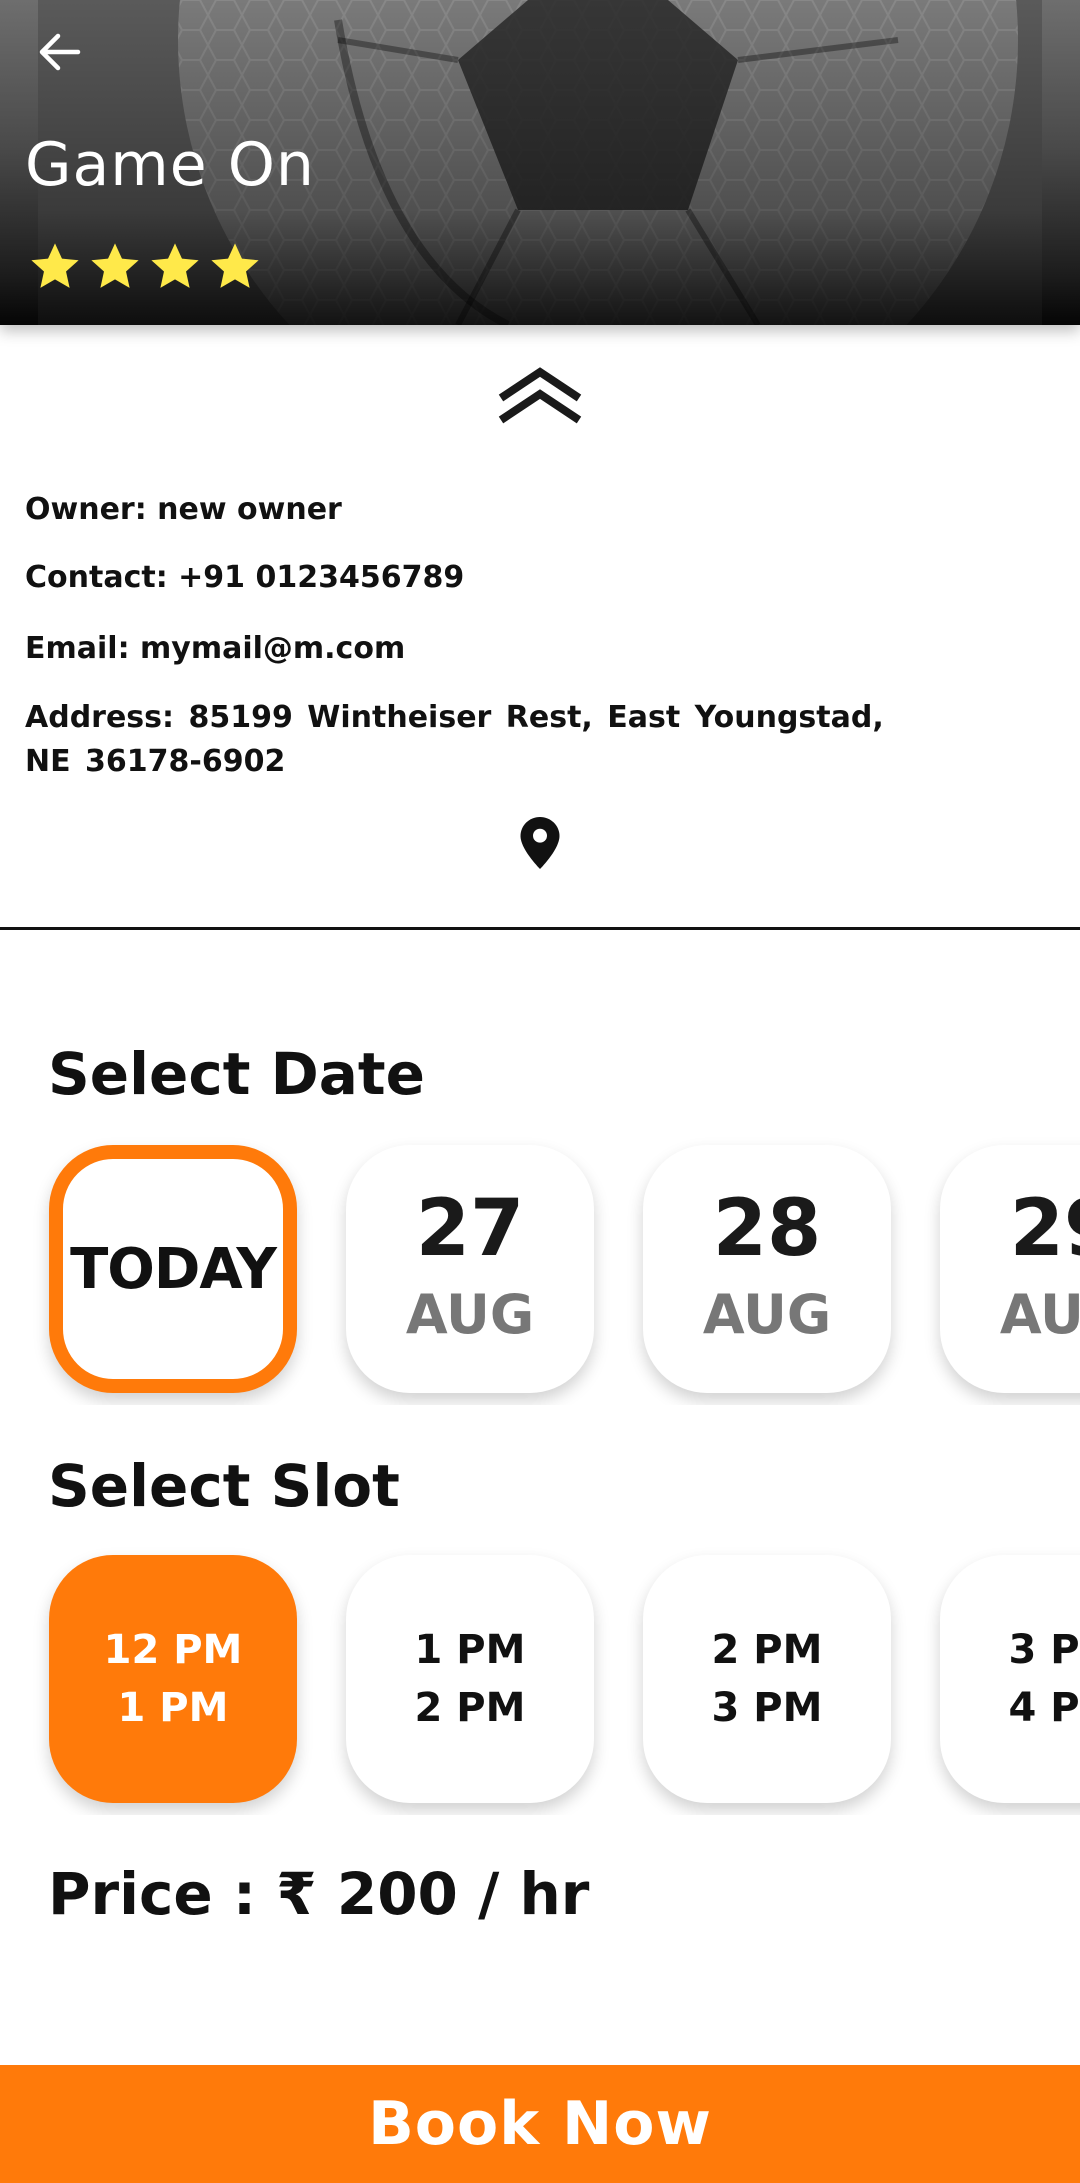  I want to click on map-pin-icon, so click(540, 845).